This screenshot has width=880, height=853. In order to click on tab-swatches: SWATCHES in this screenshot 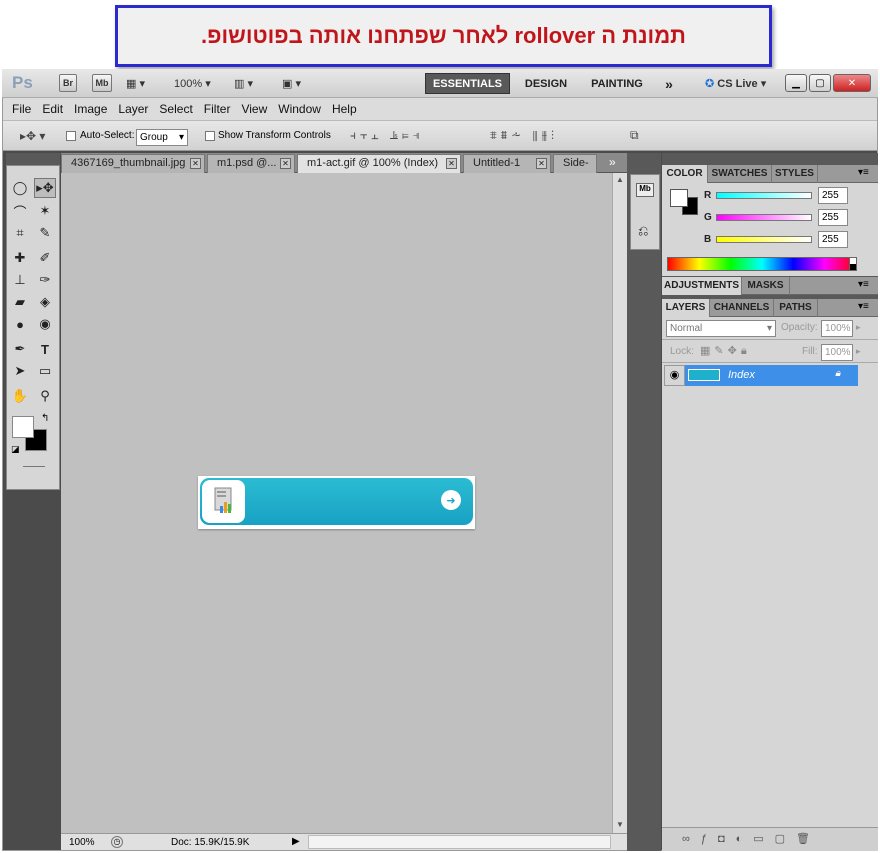, I will do `click(740, 174)`.